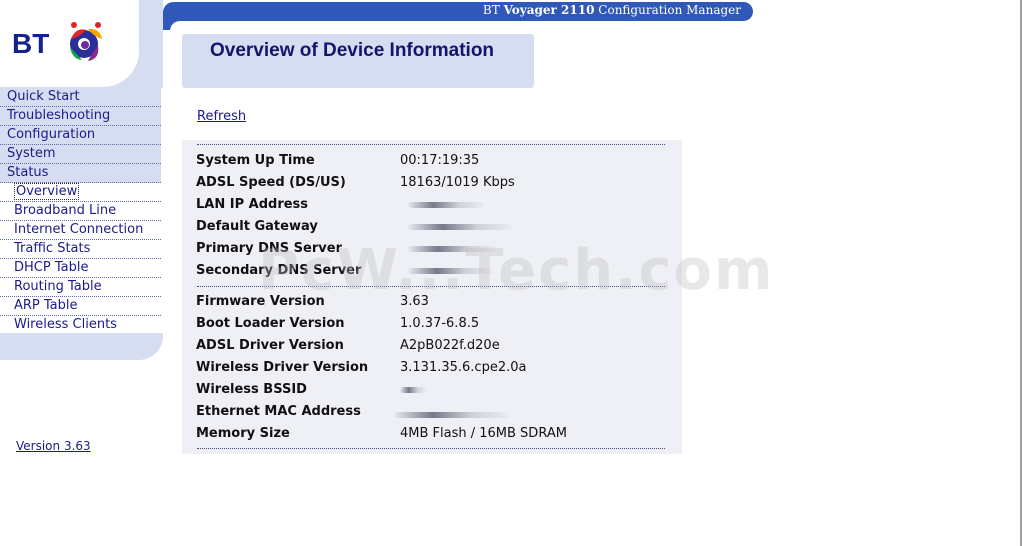 Image resolution: width=1022 pixels, height=546 pixels. I want to click on sidebar-item-label: Internet Connection, so click(79, 229).